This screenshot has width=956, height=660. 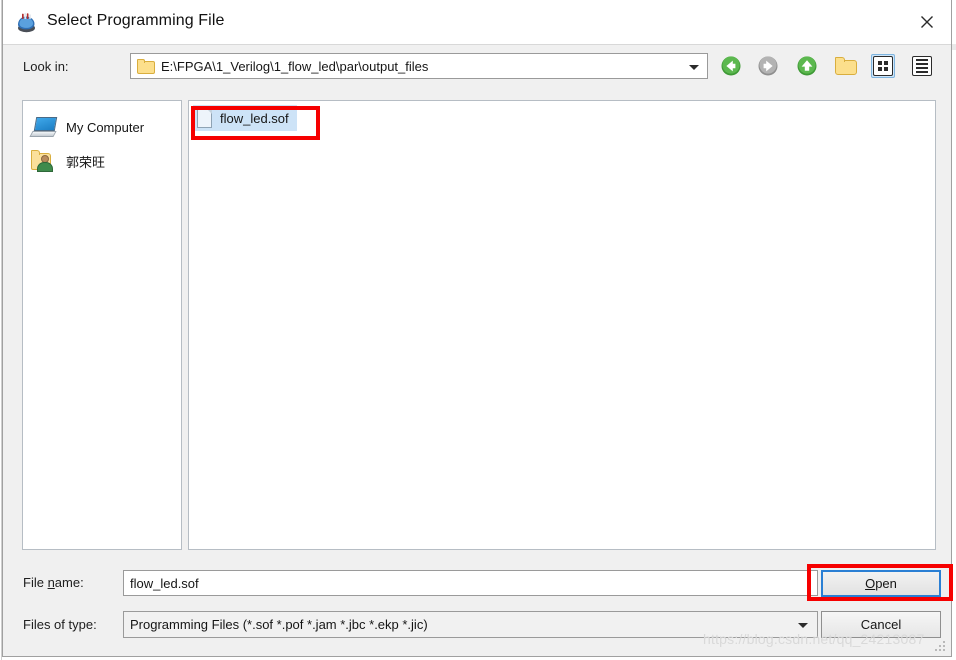 I want to click on list-view-icon, so click(x=883, y=66).